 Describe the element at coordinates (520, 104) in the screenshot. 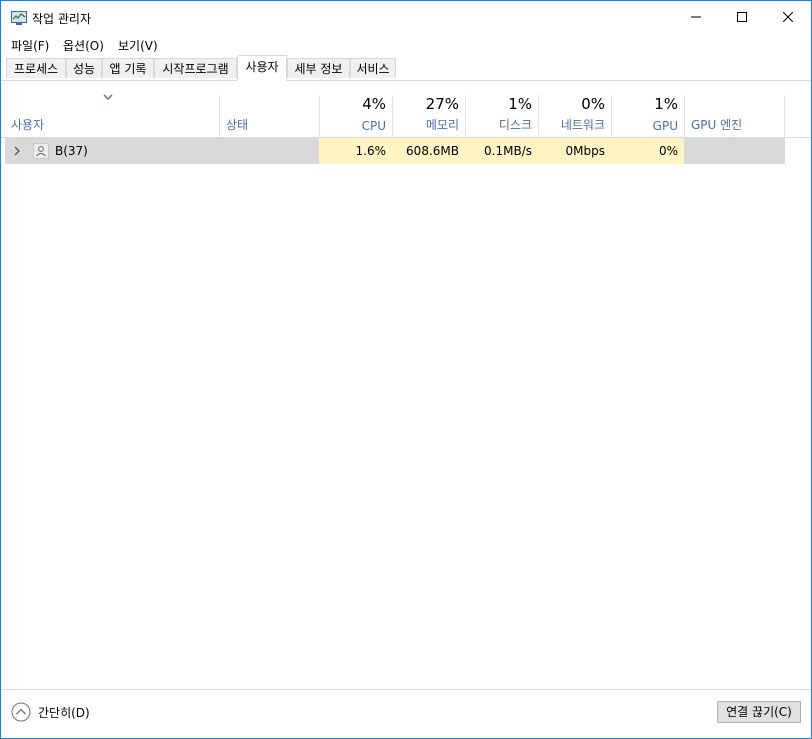

I see `disk-total-percent: 1%` at that location.